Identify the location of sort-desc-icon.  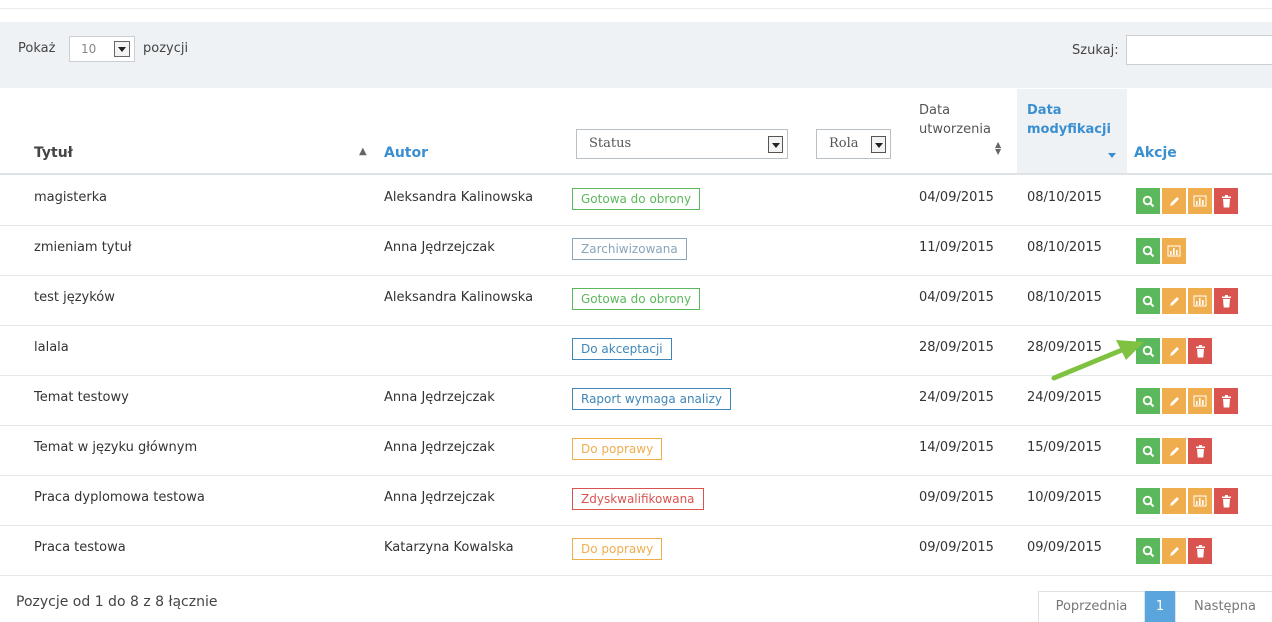
(1112, 155).